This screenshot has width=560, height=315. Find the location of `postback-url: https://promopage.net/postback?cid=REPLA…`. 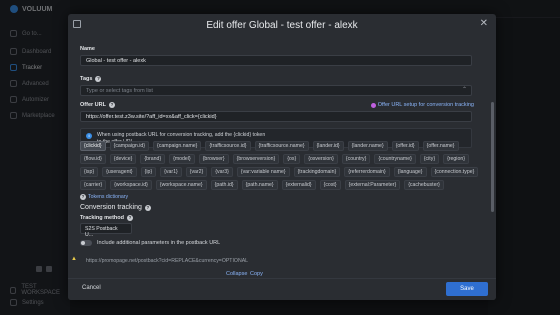

postback-url: https://promopage.net/postback?cid=REPLA… is located at coordinates (167, 261).